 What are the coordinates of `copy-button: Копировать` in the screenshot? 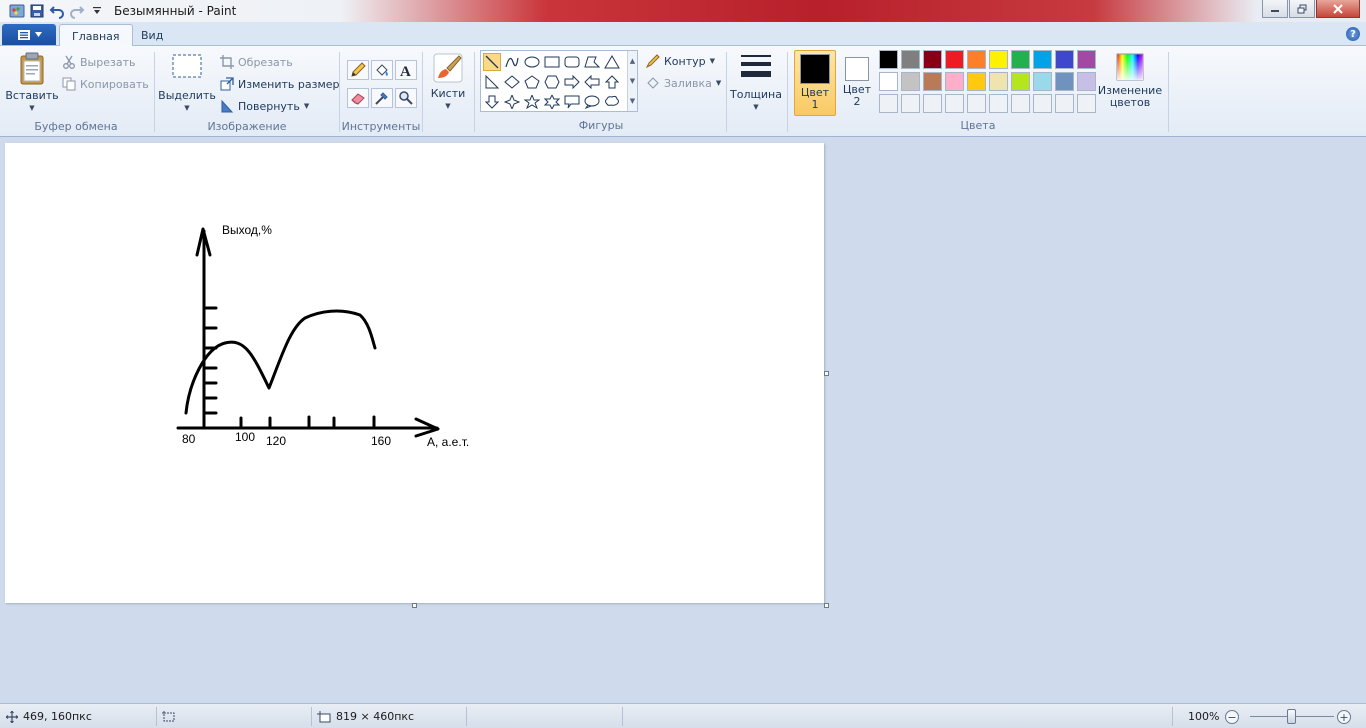 It's located at (105, 84).